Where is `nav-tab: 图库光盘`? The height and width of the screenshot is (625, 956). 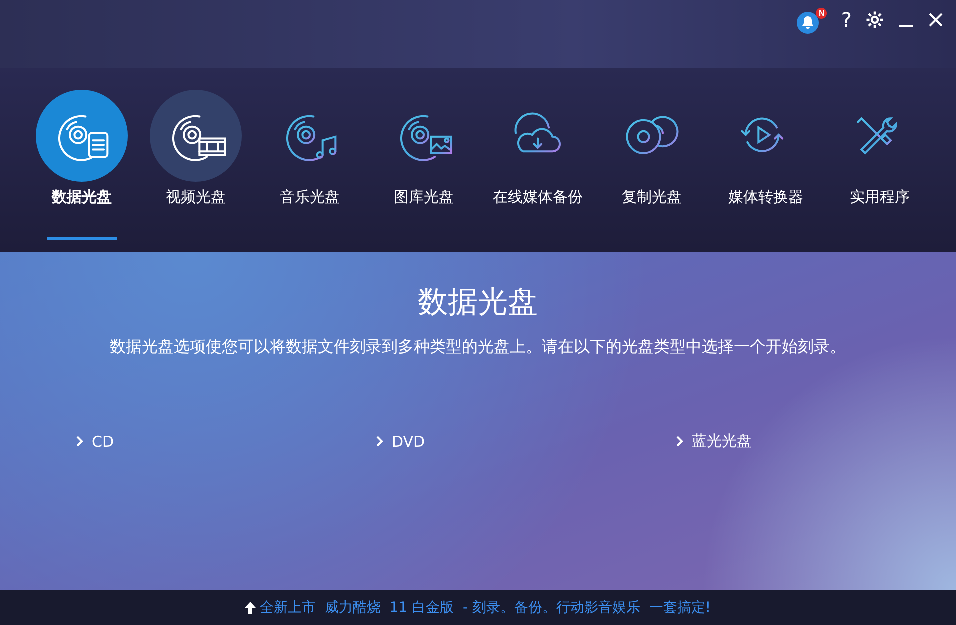
nav-tab: 图库光盘 is located at coordinates (424, 171).